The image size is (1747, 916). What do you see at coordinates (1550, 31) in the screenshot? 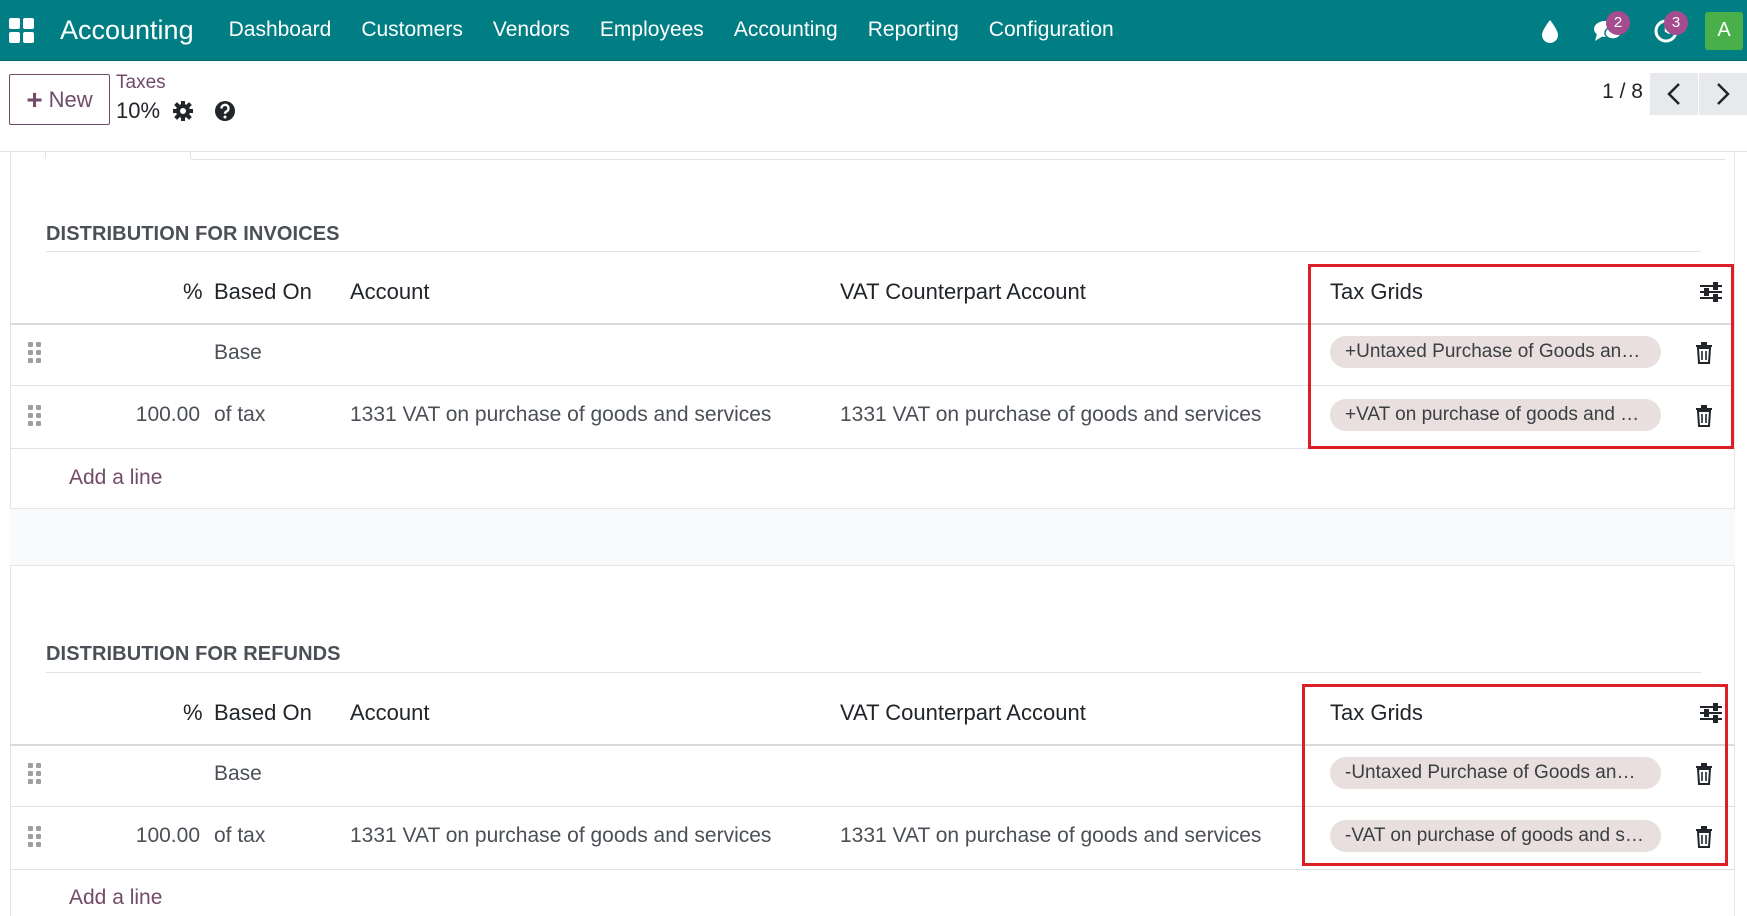
I see `drop-icon` at bounding box center [1550, 31].